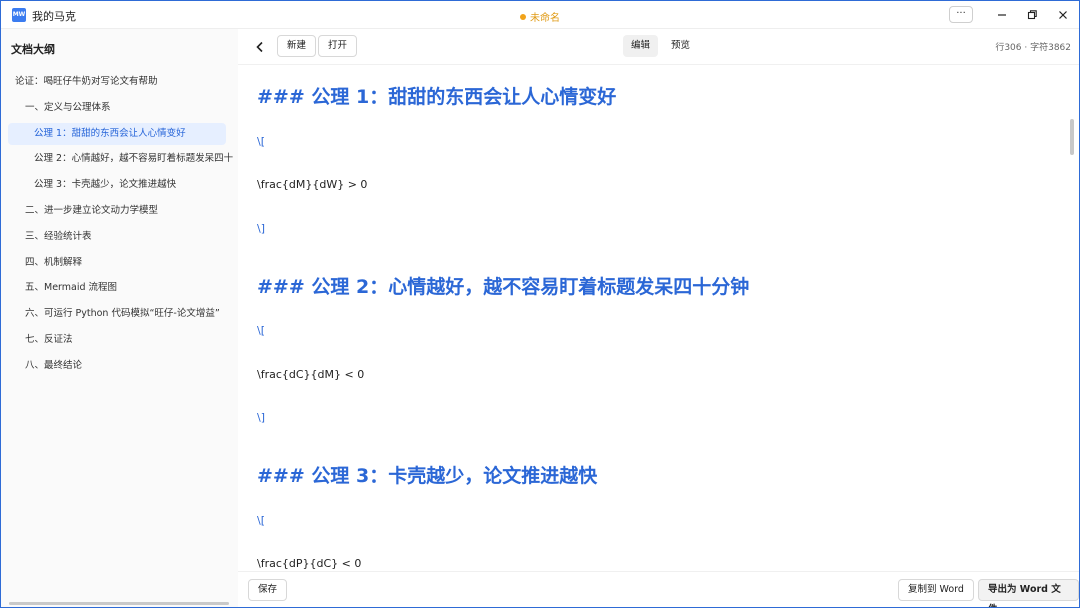 The width and height of the screenshot is (1080, 608). Describe the element at coordinates (936, 590) in the screenshot. I see `copy-to-word-button: 复制到 Word` at that location.